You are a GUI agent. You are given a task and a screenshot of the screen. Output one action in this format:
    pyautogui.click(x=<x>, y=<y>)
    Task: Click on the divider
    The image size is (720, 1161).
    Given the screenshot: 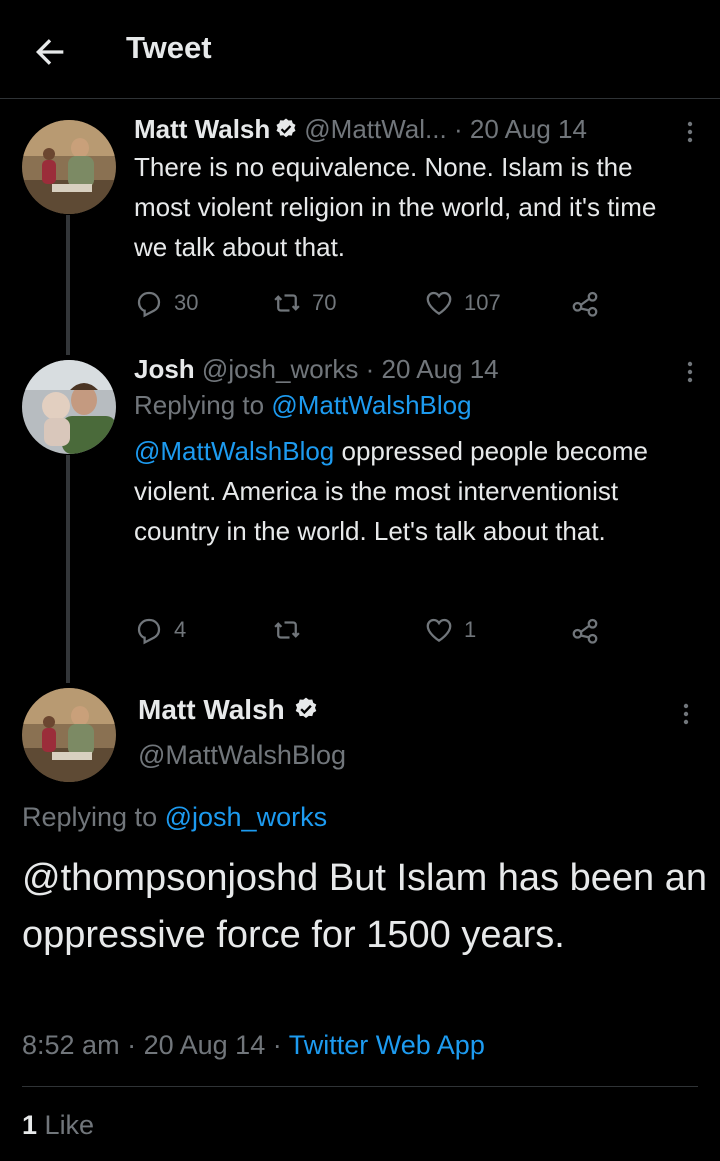 What is the action you would take?
    pyautogui.click(x=360, y=1086)
    